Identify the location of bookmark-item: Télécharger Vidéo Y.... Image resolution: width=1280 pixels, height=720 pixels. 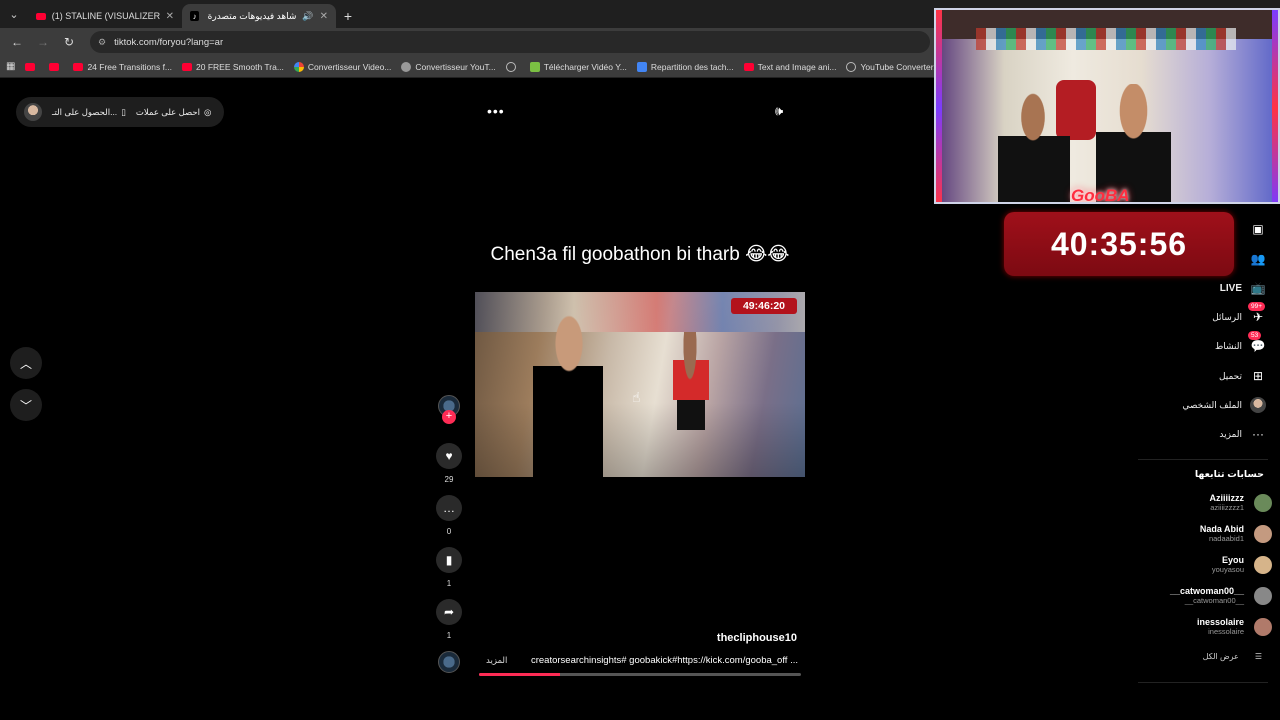
(578, 66).